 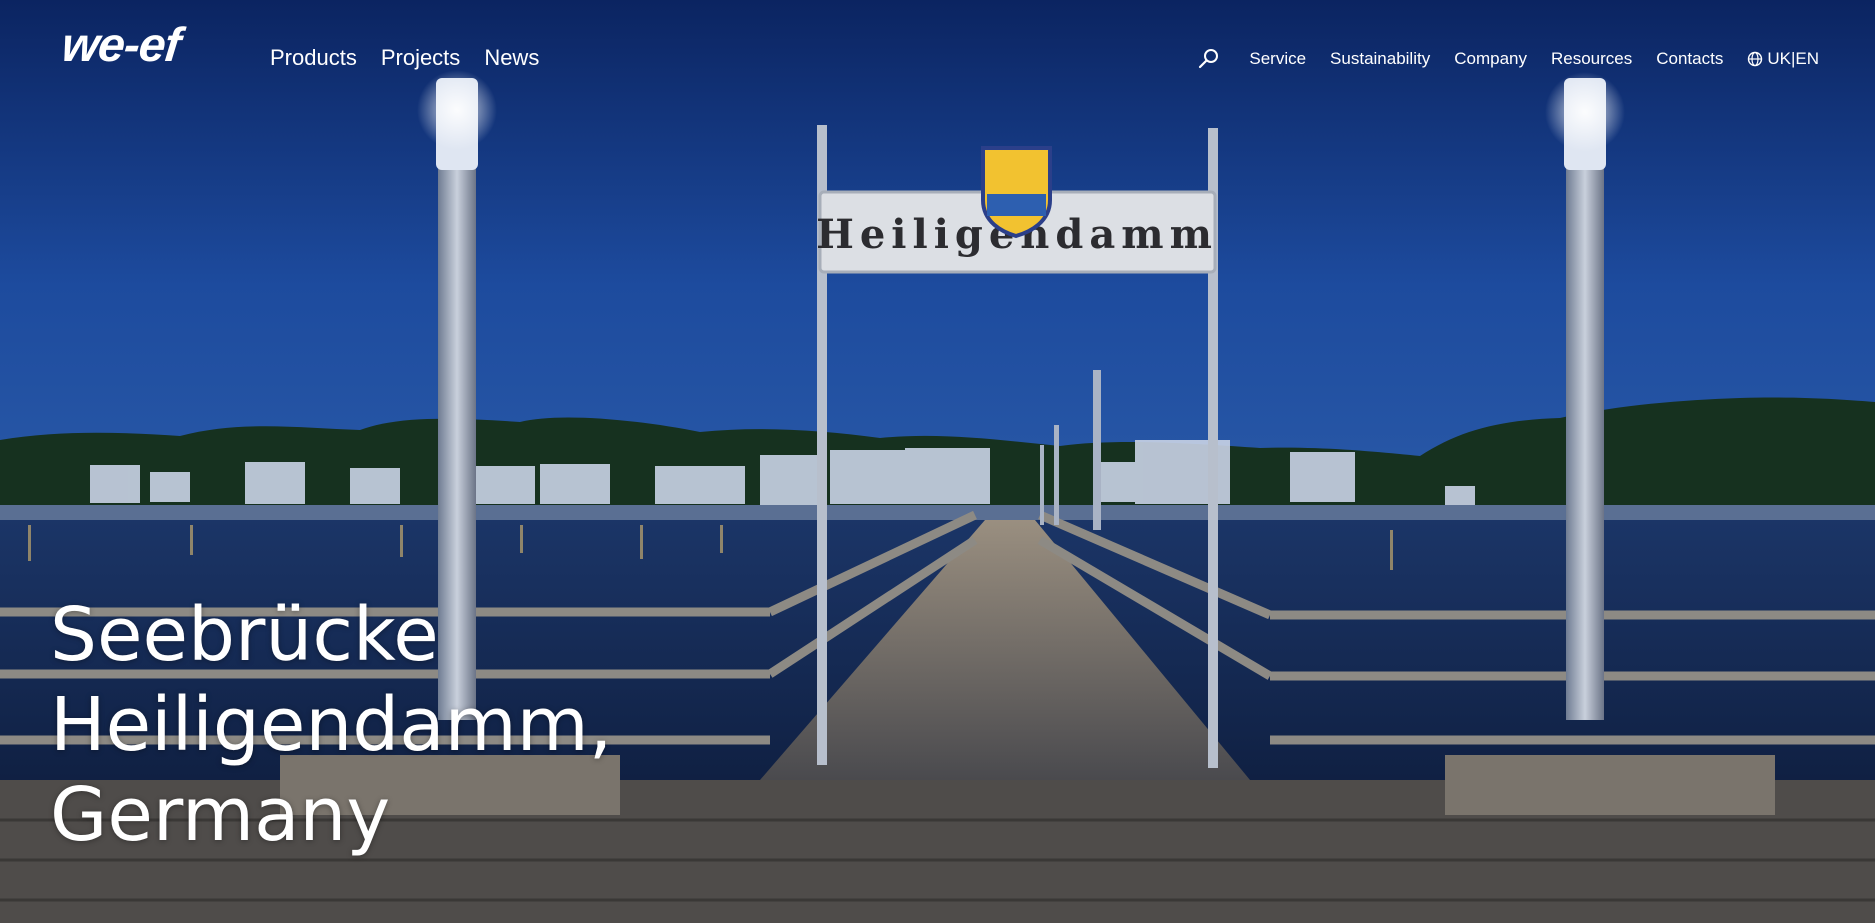 What do you see at coordinates (420, 58) in the screenshot?
I see `nav-projects: Projects` at bounding box center [420, 58].